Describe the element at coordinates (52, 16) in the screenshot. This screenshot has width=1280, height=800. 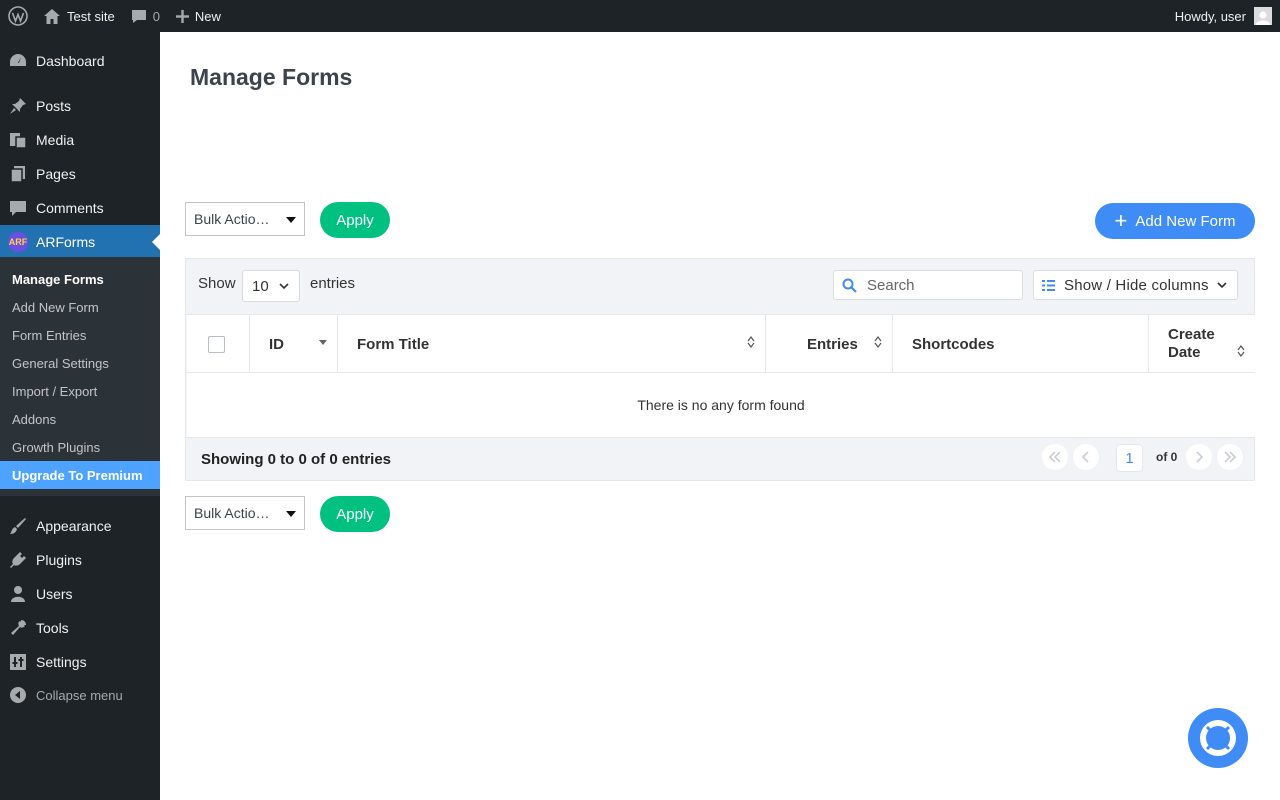
I see `home-icon` at that location.